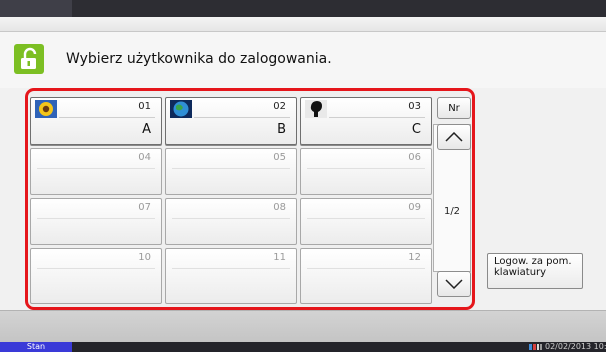 The image size is (606, 352). I want to click on user-number: 02, so click(279, 106).